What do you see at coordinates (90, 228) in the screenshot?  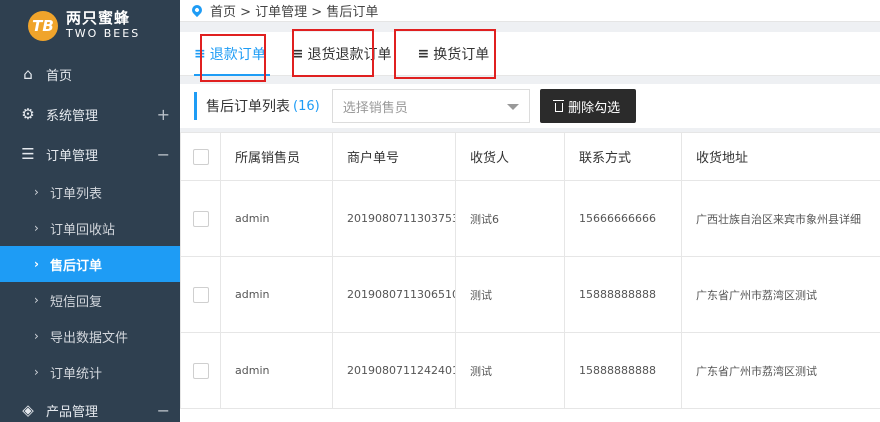 I see `sidebar-subitem-order-recycle: › 订单回收站` at bounding box center [90, 228].